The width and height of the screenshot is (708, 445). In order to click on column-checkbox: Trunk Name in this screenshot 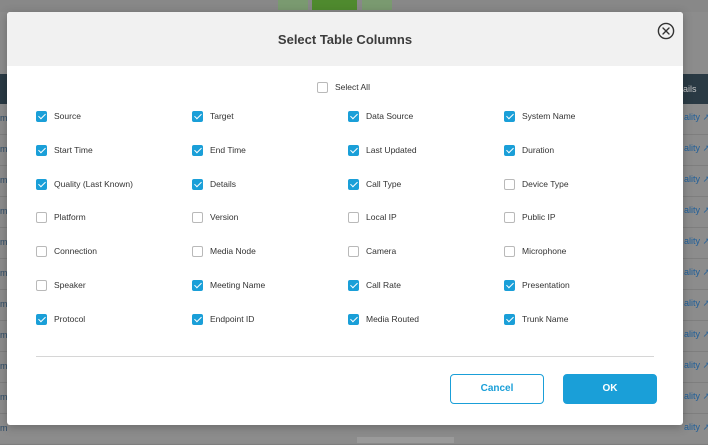, I will do `click(582, 320)`.